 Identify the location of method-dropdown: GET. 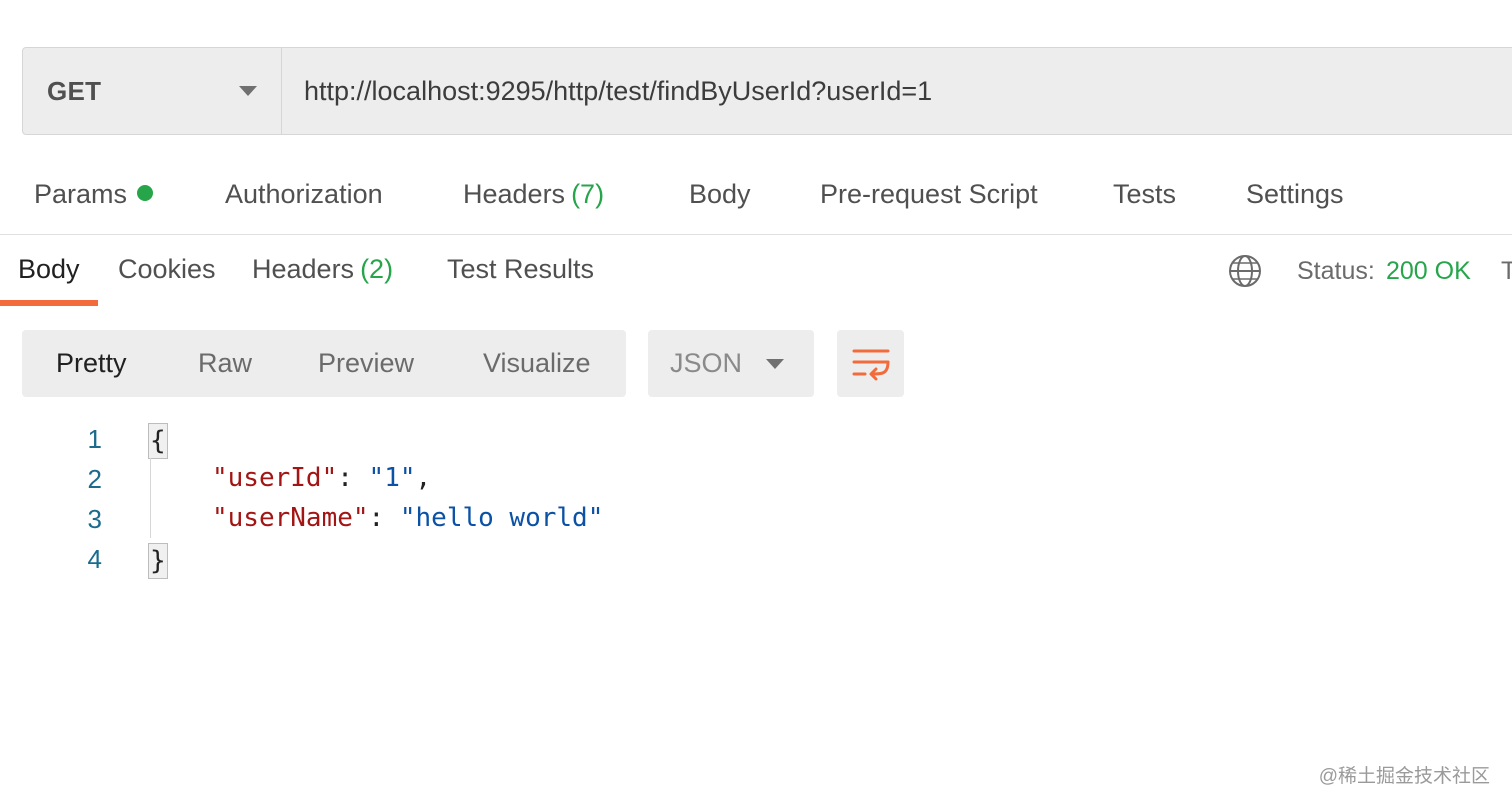
(152, 91).